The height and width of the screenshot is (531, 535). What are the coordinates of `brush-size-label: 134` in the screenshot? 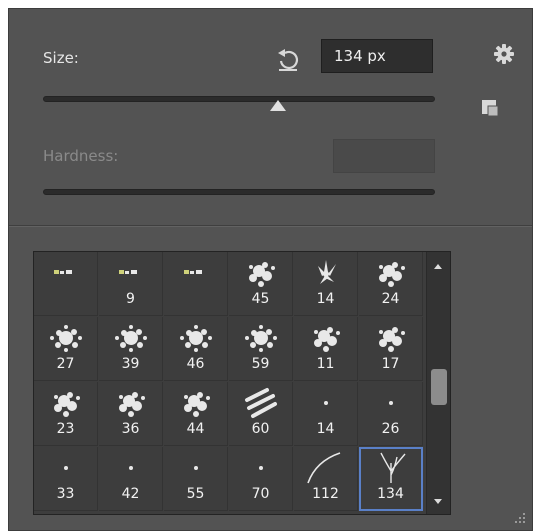 It's located at (390, 494).